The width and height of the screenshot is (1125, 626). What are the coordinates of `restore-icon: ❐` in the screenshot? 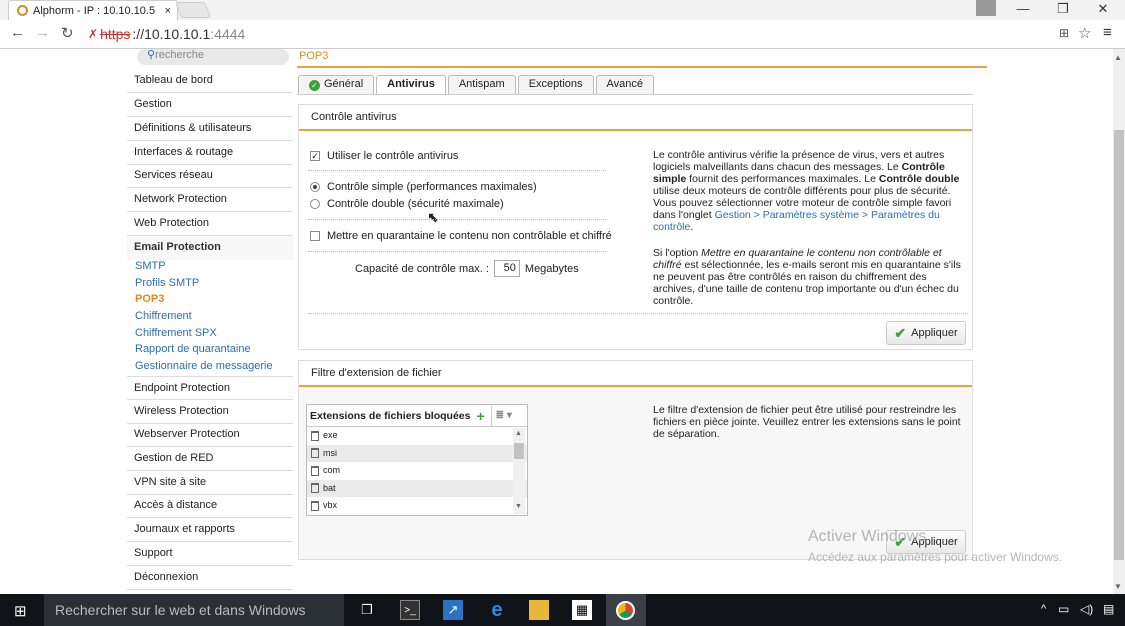 It's located at (1063, 10).